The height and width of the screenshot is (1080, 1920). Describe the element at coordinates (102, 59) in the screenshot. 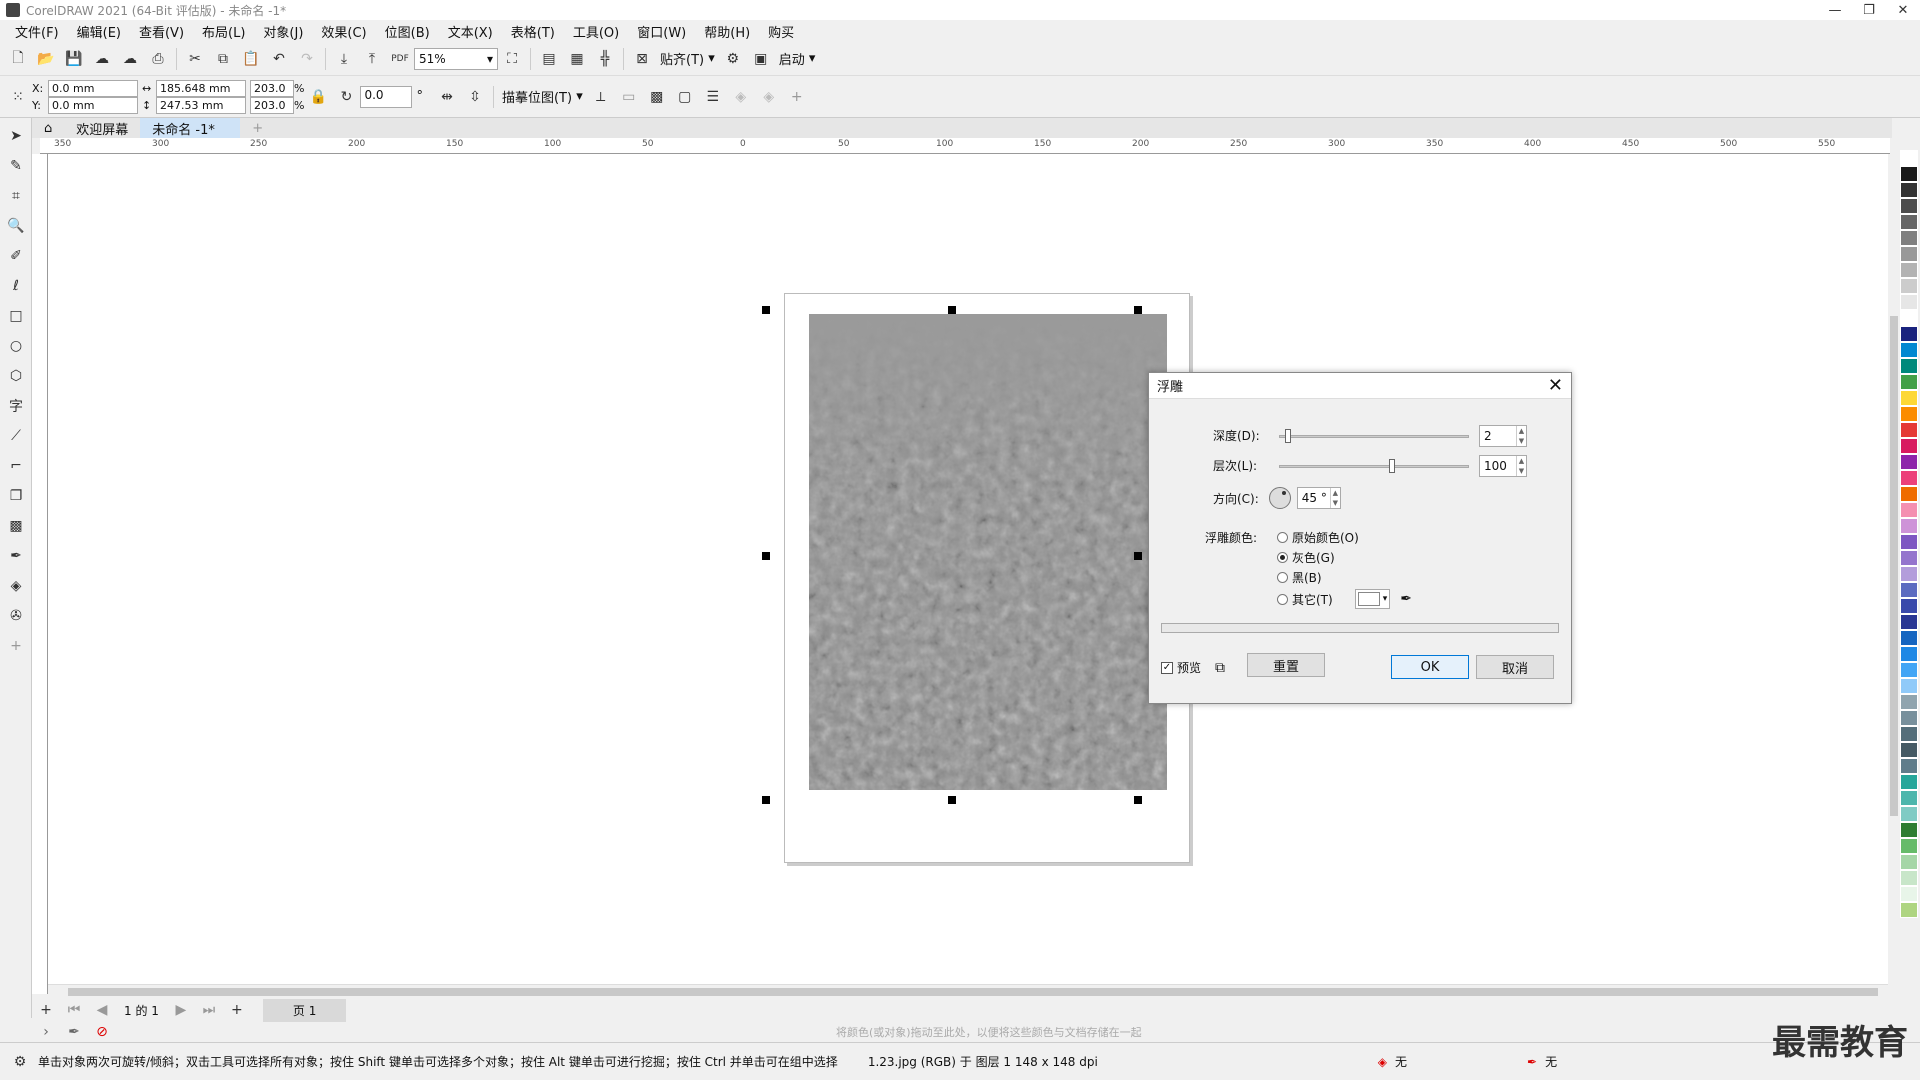

I see `cloud-download-icon: ☁` at that location.